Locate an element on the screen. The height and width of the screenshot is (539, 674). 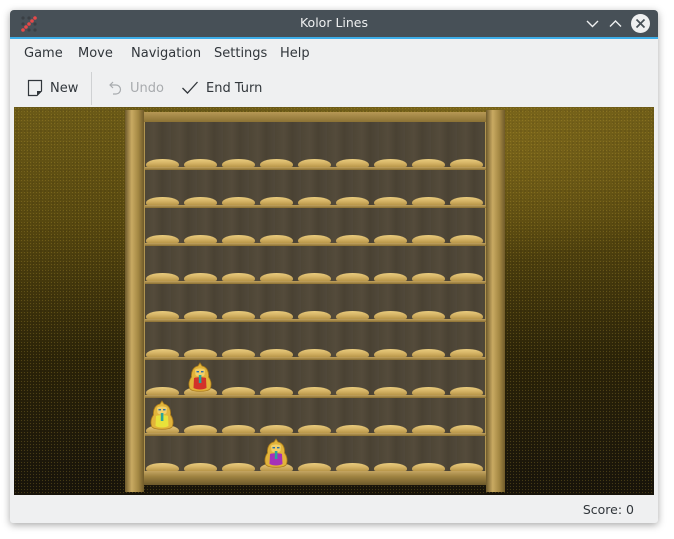
menu-game: Game is located at coordinates (43, 53).